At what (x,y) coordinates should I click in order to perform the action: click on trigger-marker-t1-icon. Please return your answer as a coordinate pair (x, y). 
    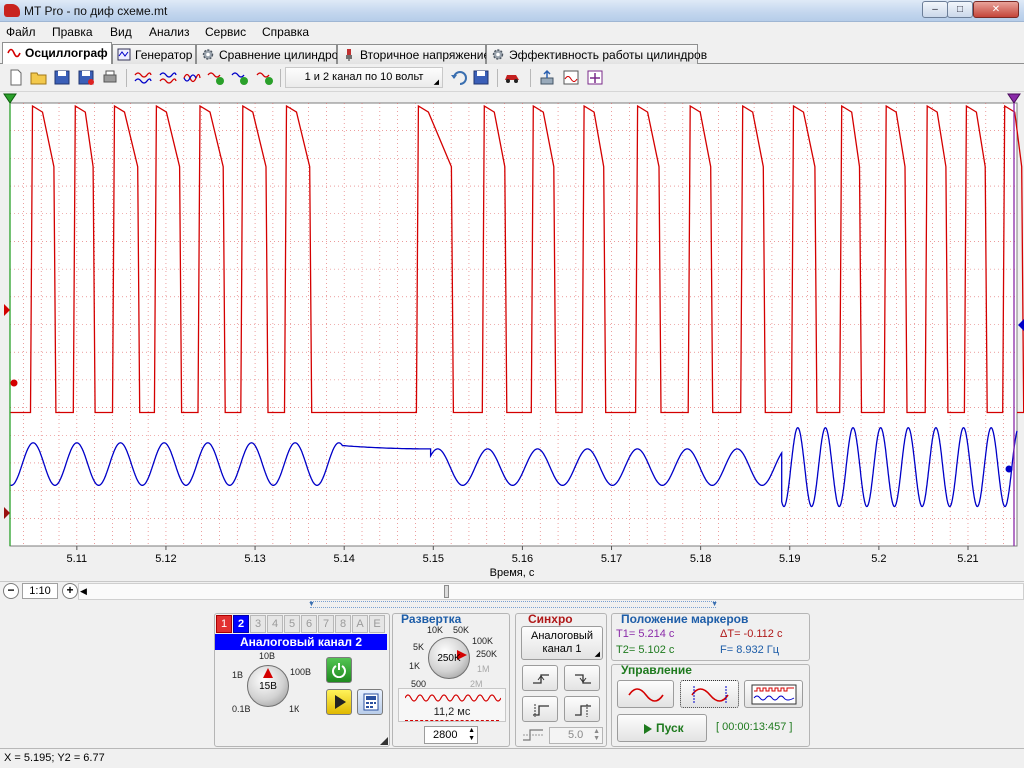
    Looking at the image, I should click on (1014, 98).